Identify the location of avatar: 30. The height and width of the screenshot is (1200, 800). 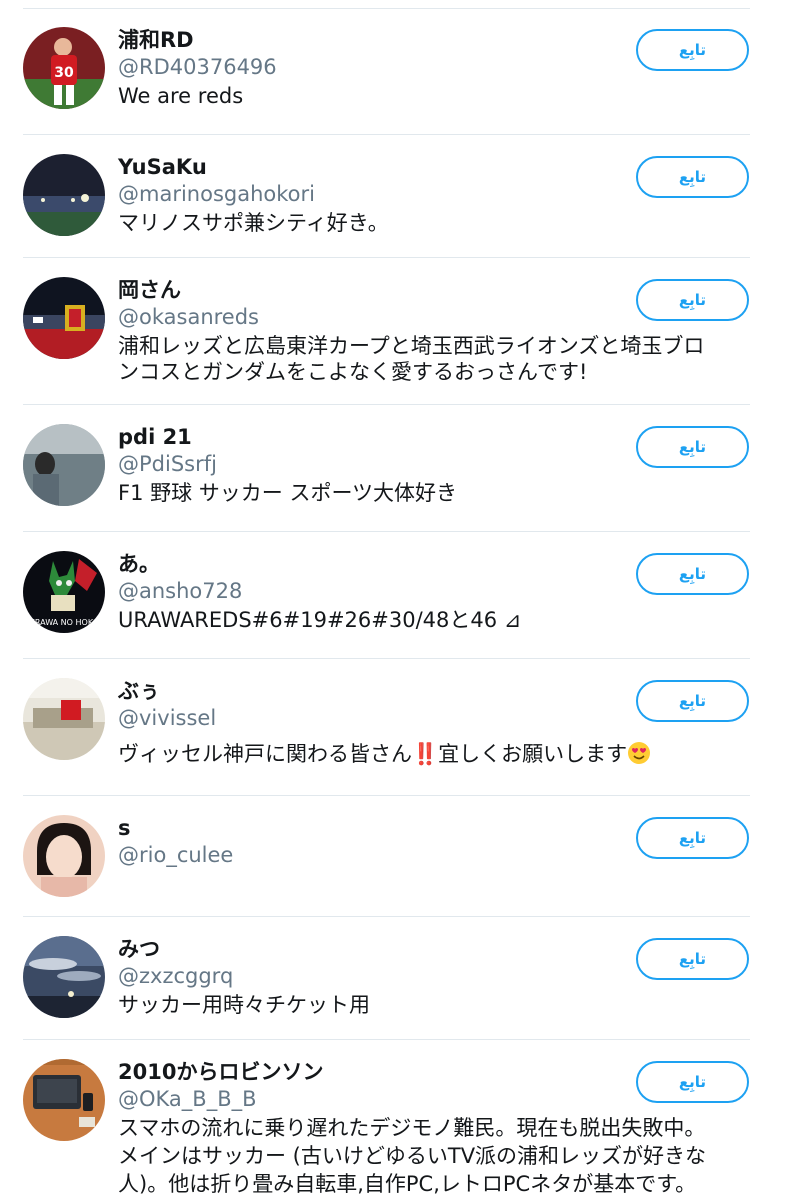
(64, 68).